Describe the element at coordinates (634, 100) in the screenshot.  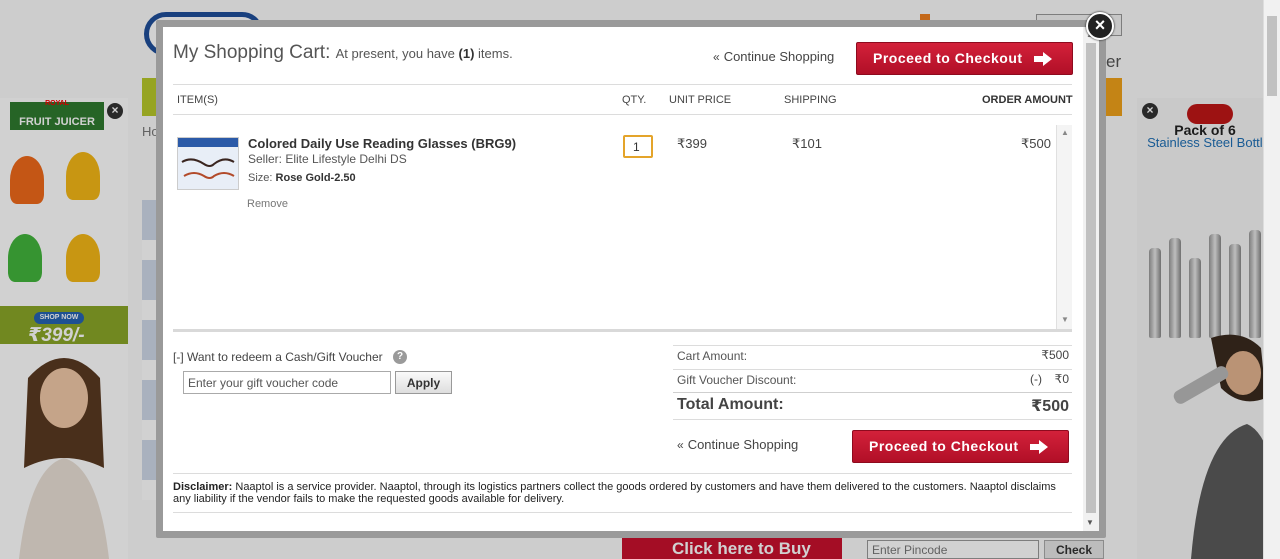
I see `col-qty: QTY.` at that location.